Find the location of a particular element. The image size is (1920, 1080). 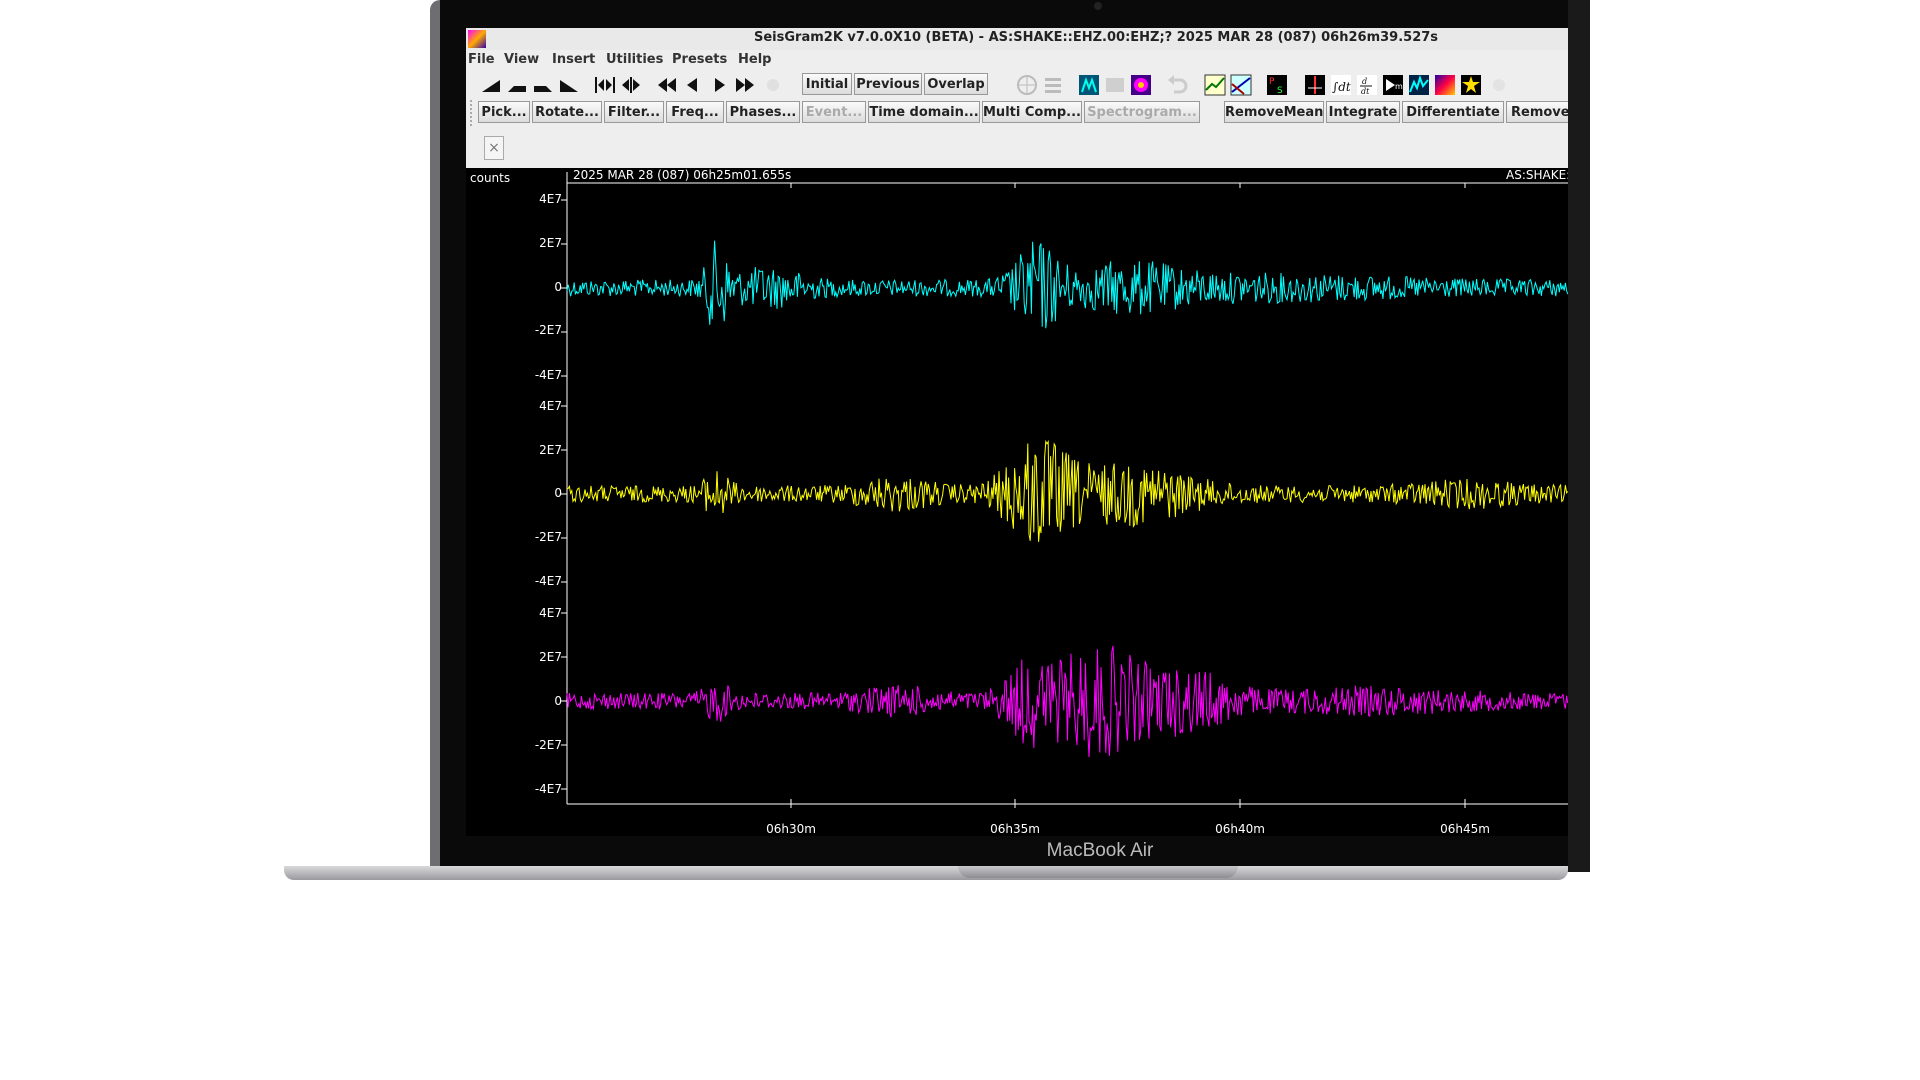

derivative-icon: ddt is located at coordinates (1367, 85).